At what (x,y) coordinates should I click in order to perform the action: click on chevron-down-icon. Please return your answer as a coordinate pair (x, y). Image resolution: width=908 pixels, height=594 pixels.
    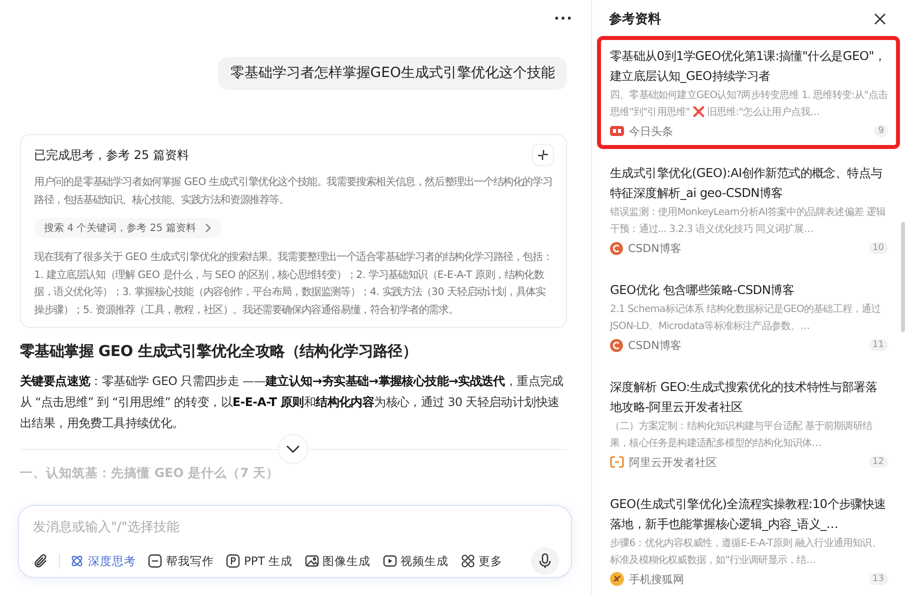
    Looking at the image, I should click on (293, 449).